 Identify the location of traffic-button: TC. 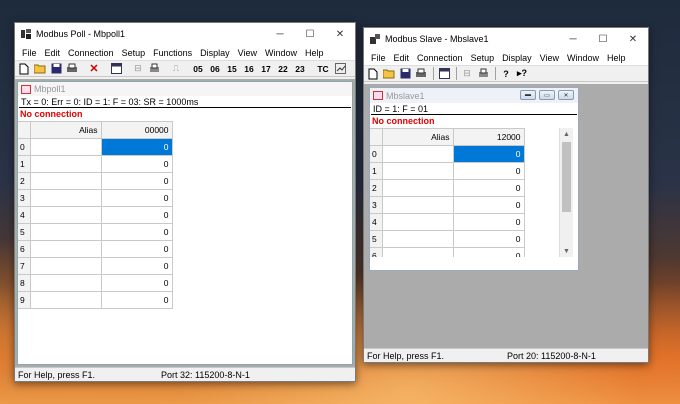
(323, 69).